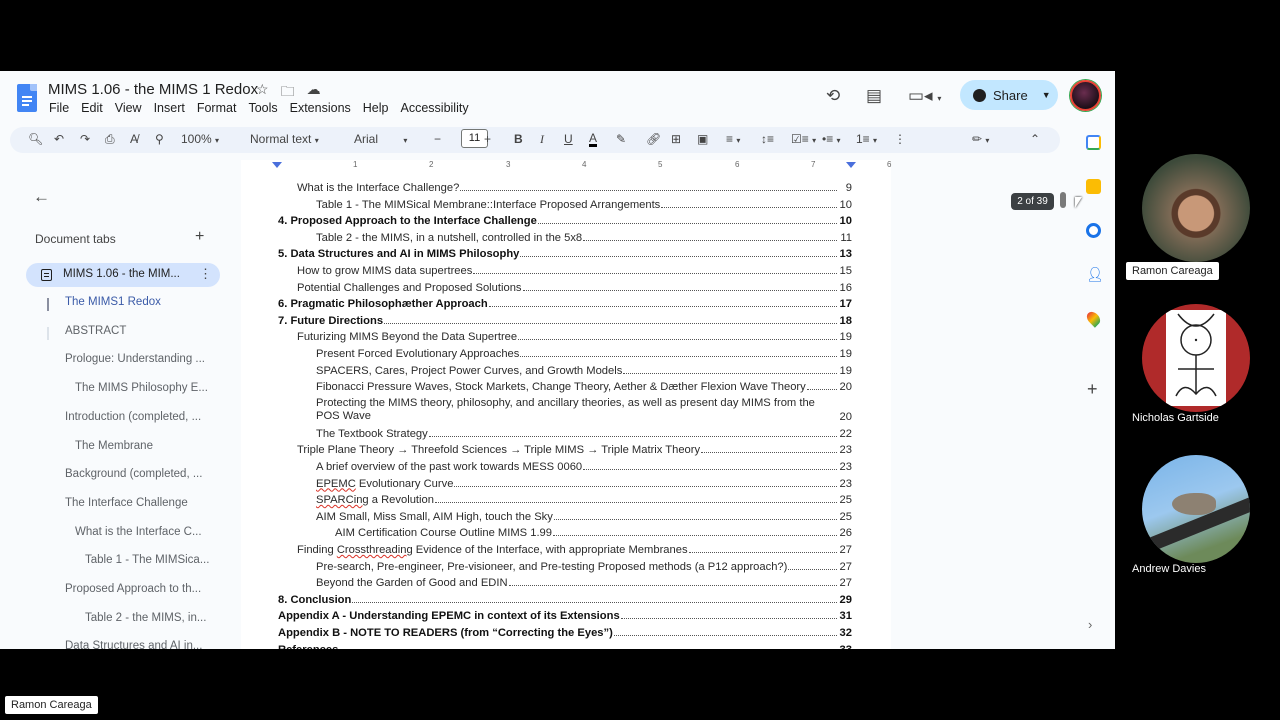 The image size is (1280, 720). I want to click on toc-entry: 7. Future Directions 18, so click(565, 318).